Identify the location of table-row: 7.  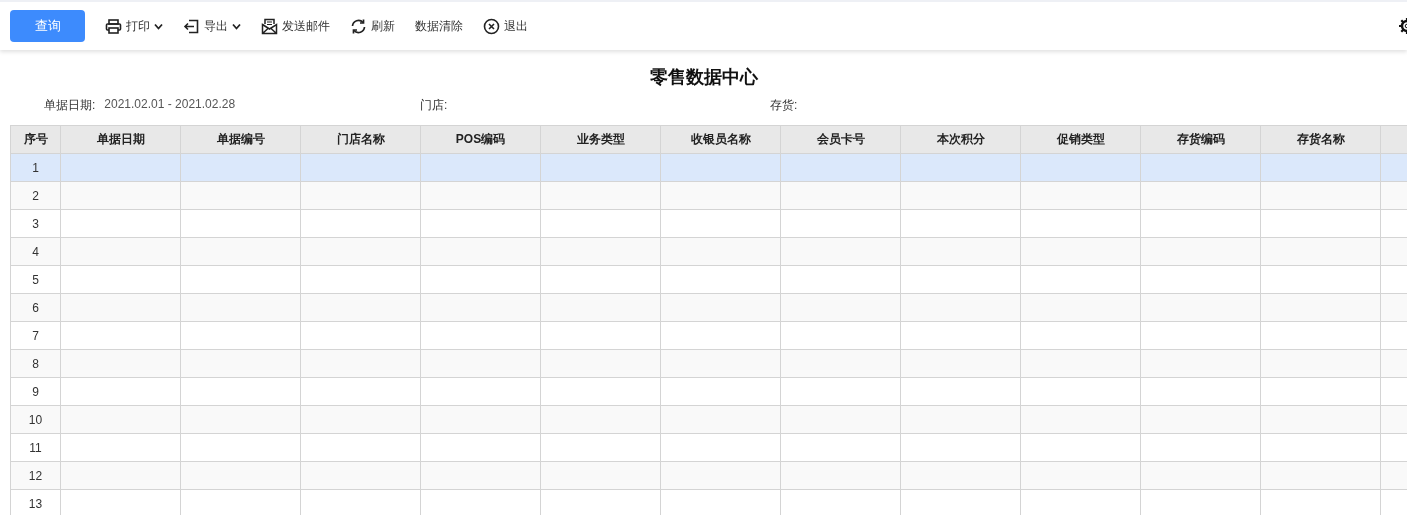
(709, 336).